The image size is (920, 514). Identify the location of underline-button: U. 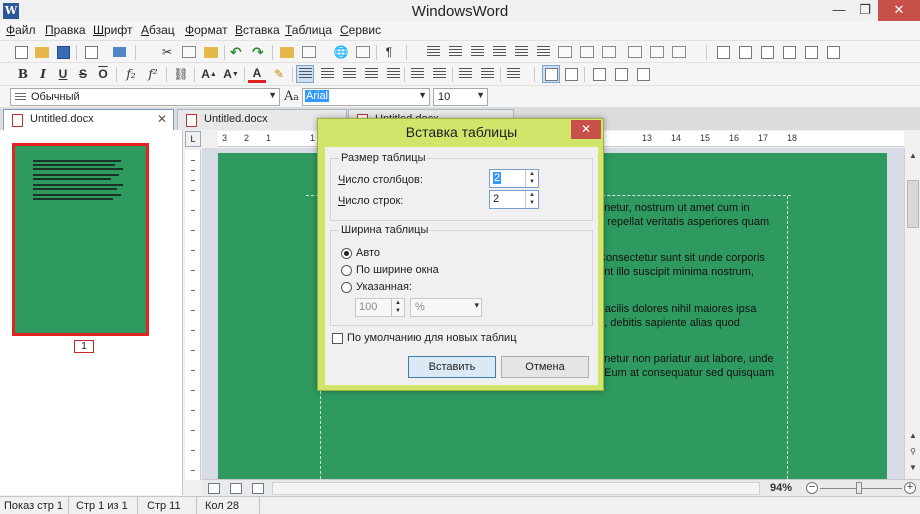
(63, 74).